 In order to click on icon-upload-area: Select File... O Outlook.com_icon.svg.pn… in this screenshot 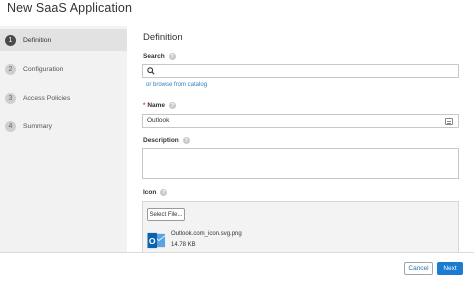, I will do `click(300, 226)`.